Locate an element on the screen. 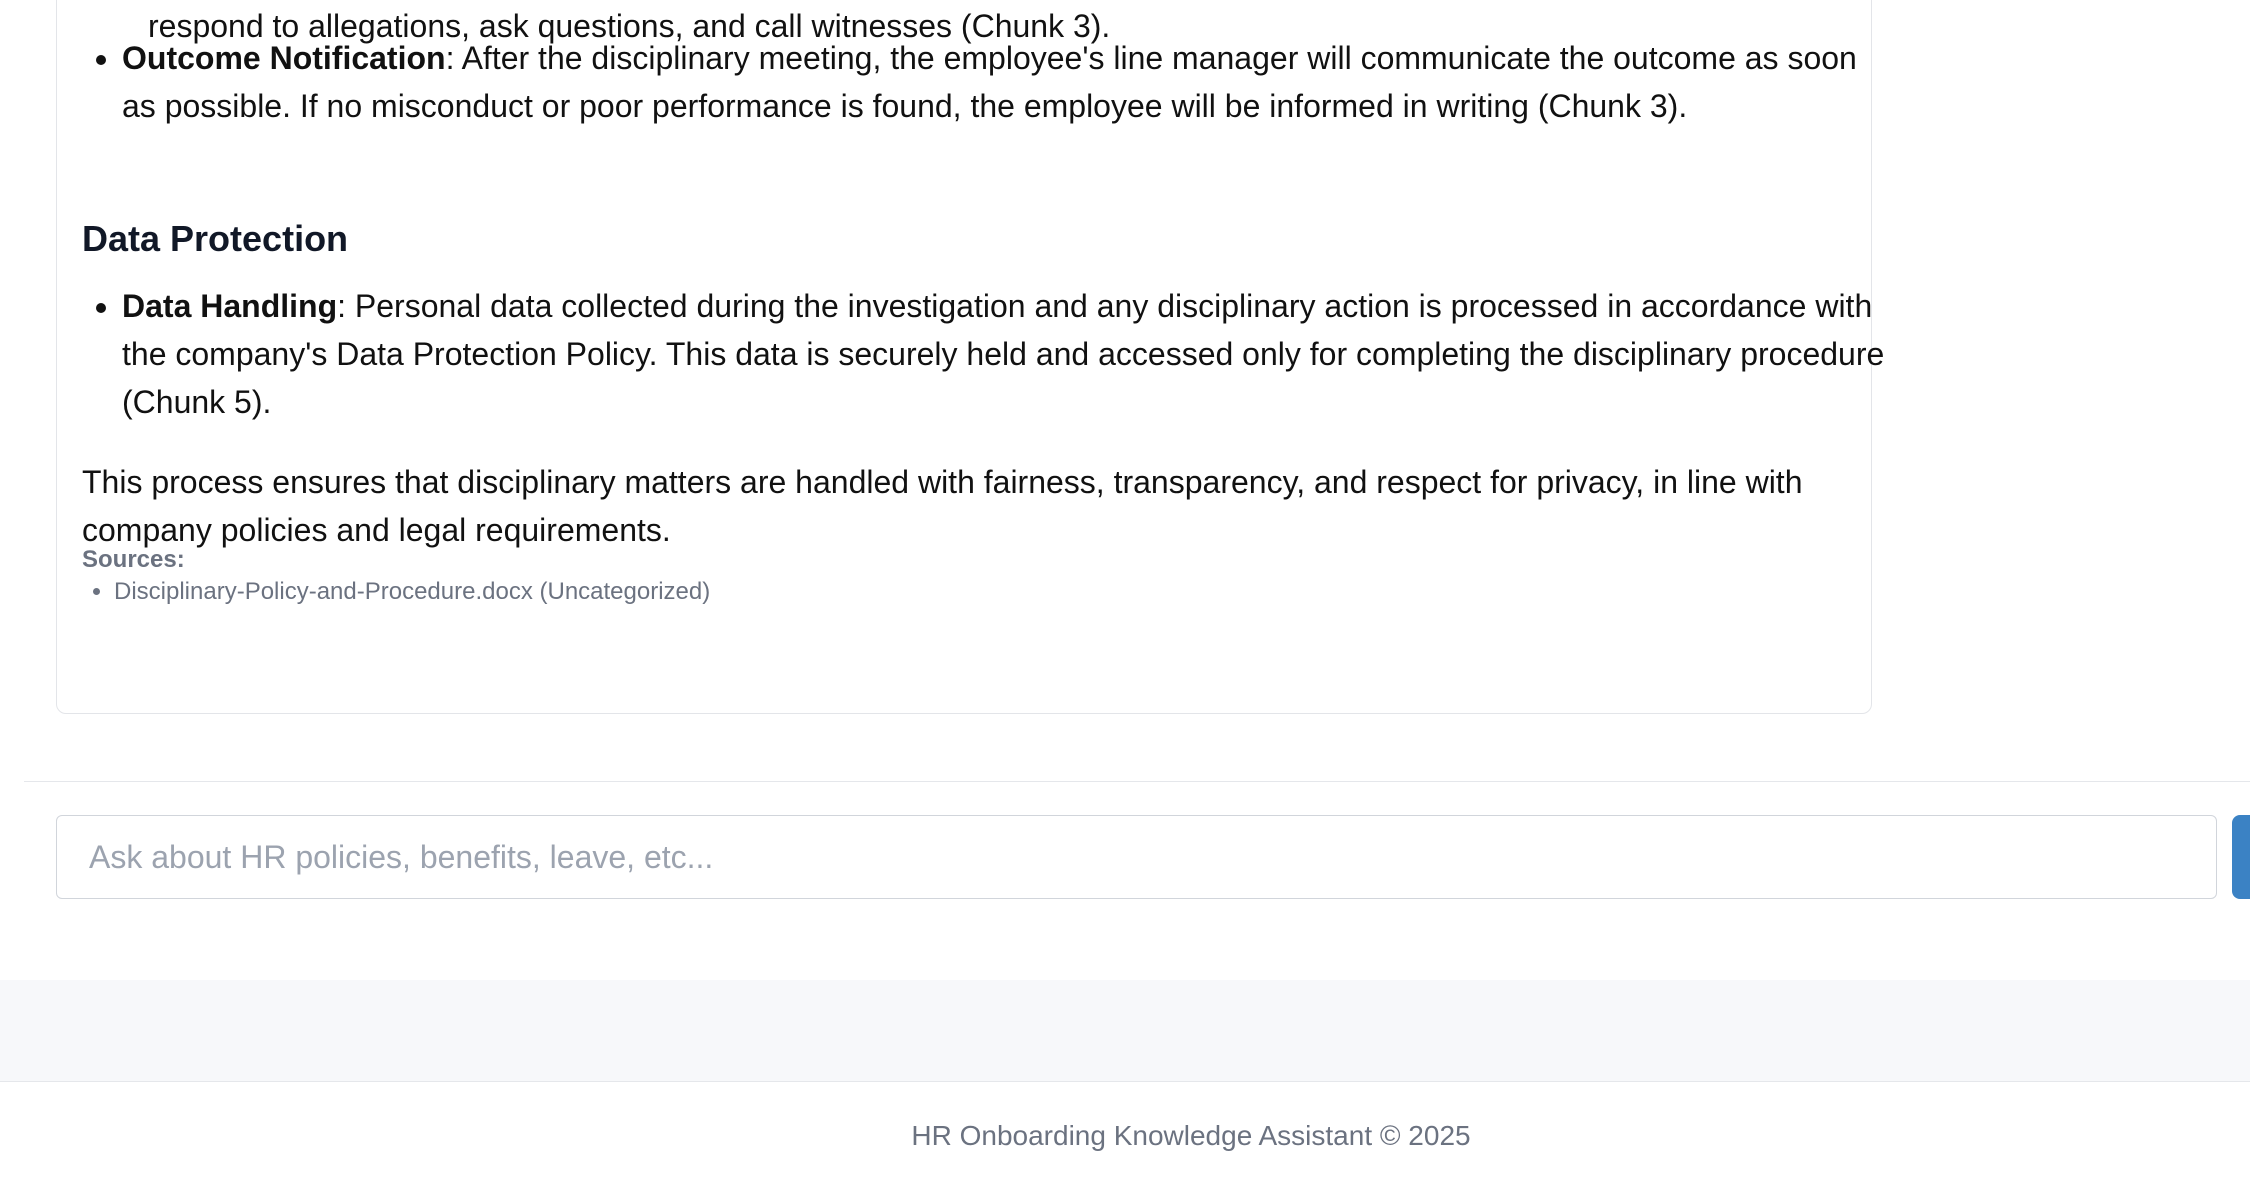 This screenshot has width=2250, height=1186. sources-label: Sources: is located at coordinates (133, 559).